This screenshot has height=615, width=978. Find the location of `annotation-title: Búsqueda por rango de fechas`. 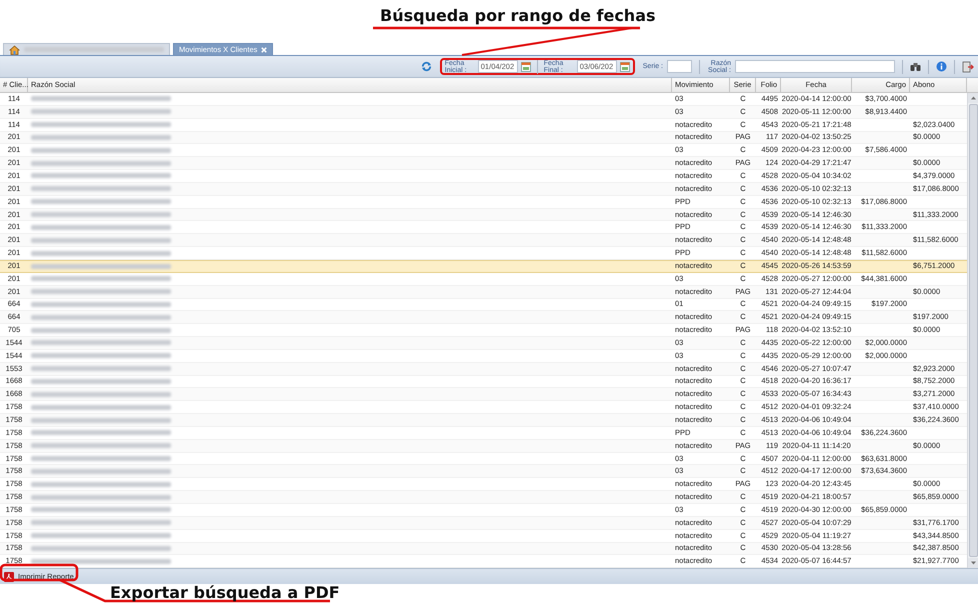

annotation-title: Búsqueda por rango de fechas is located at coordinates (518, 15).